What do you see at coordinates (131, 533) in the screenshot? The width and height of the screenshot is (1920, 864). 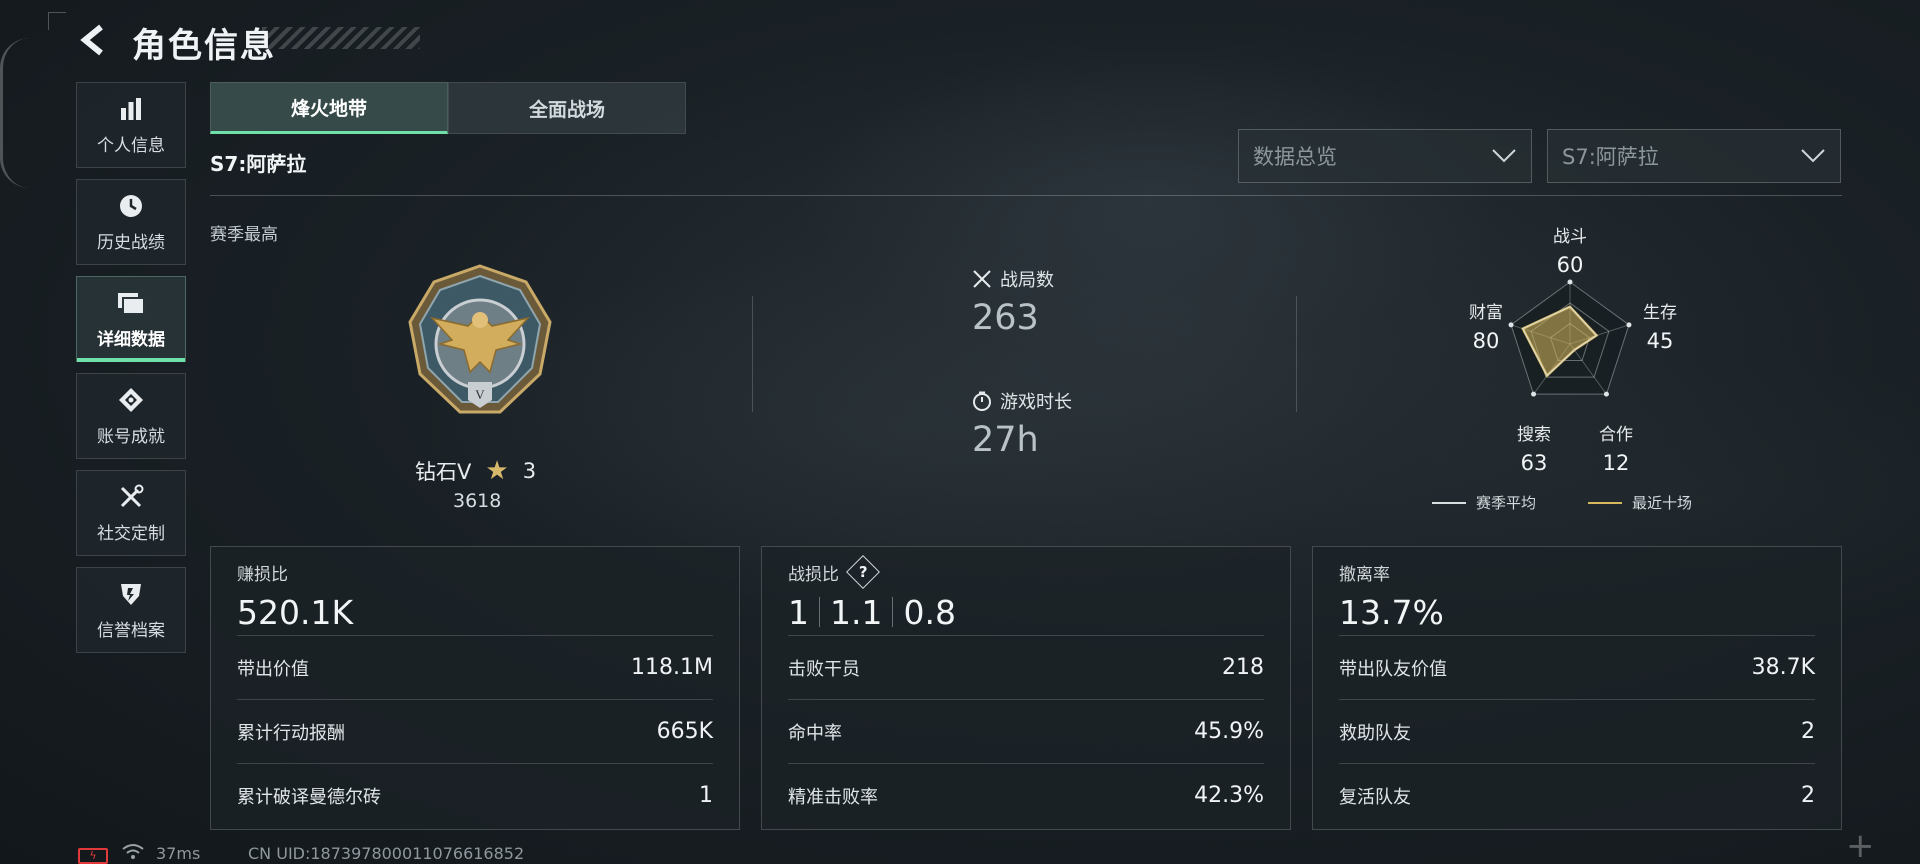 I see `sidebar-item-label: 社交定制` at bounding box center [131, 533].